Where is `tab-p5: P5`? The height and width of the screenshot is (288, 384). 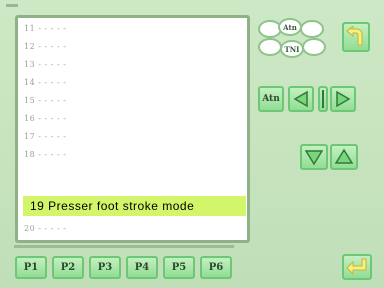
tab-p5: P5 is located at coordinates (179, 267).